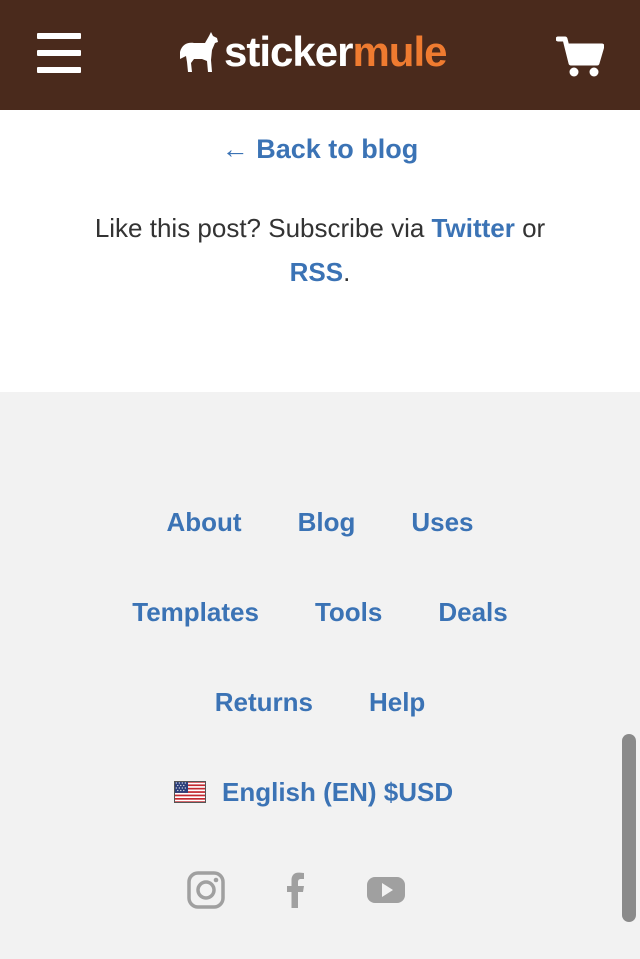  Describe the element at coordinates (580, 57) in the screenshot. I see `shopping-cart-icon` at that location.